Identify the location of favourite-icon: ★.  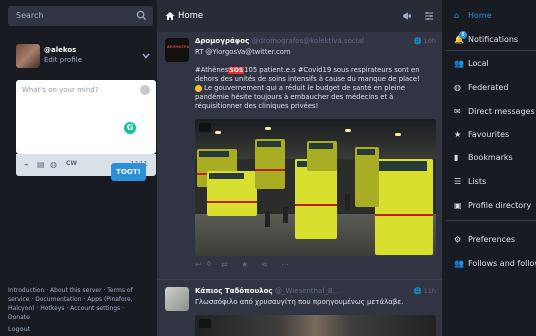
(246, 265).